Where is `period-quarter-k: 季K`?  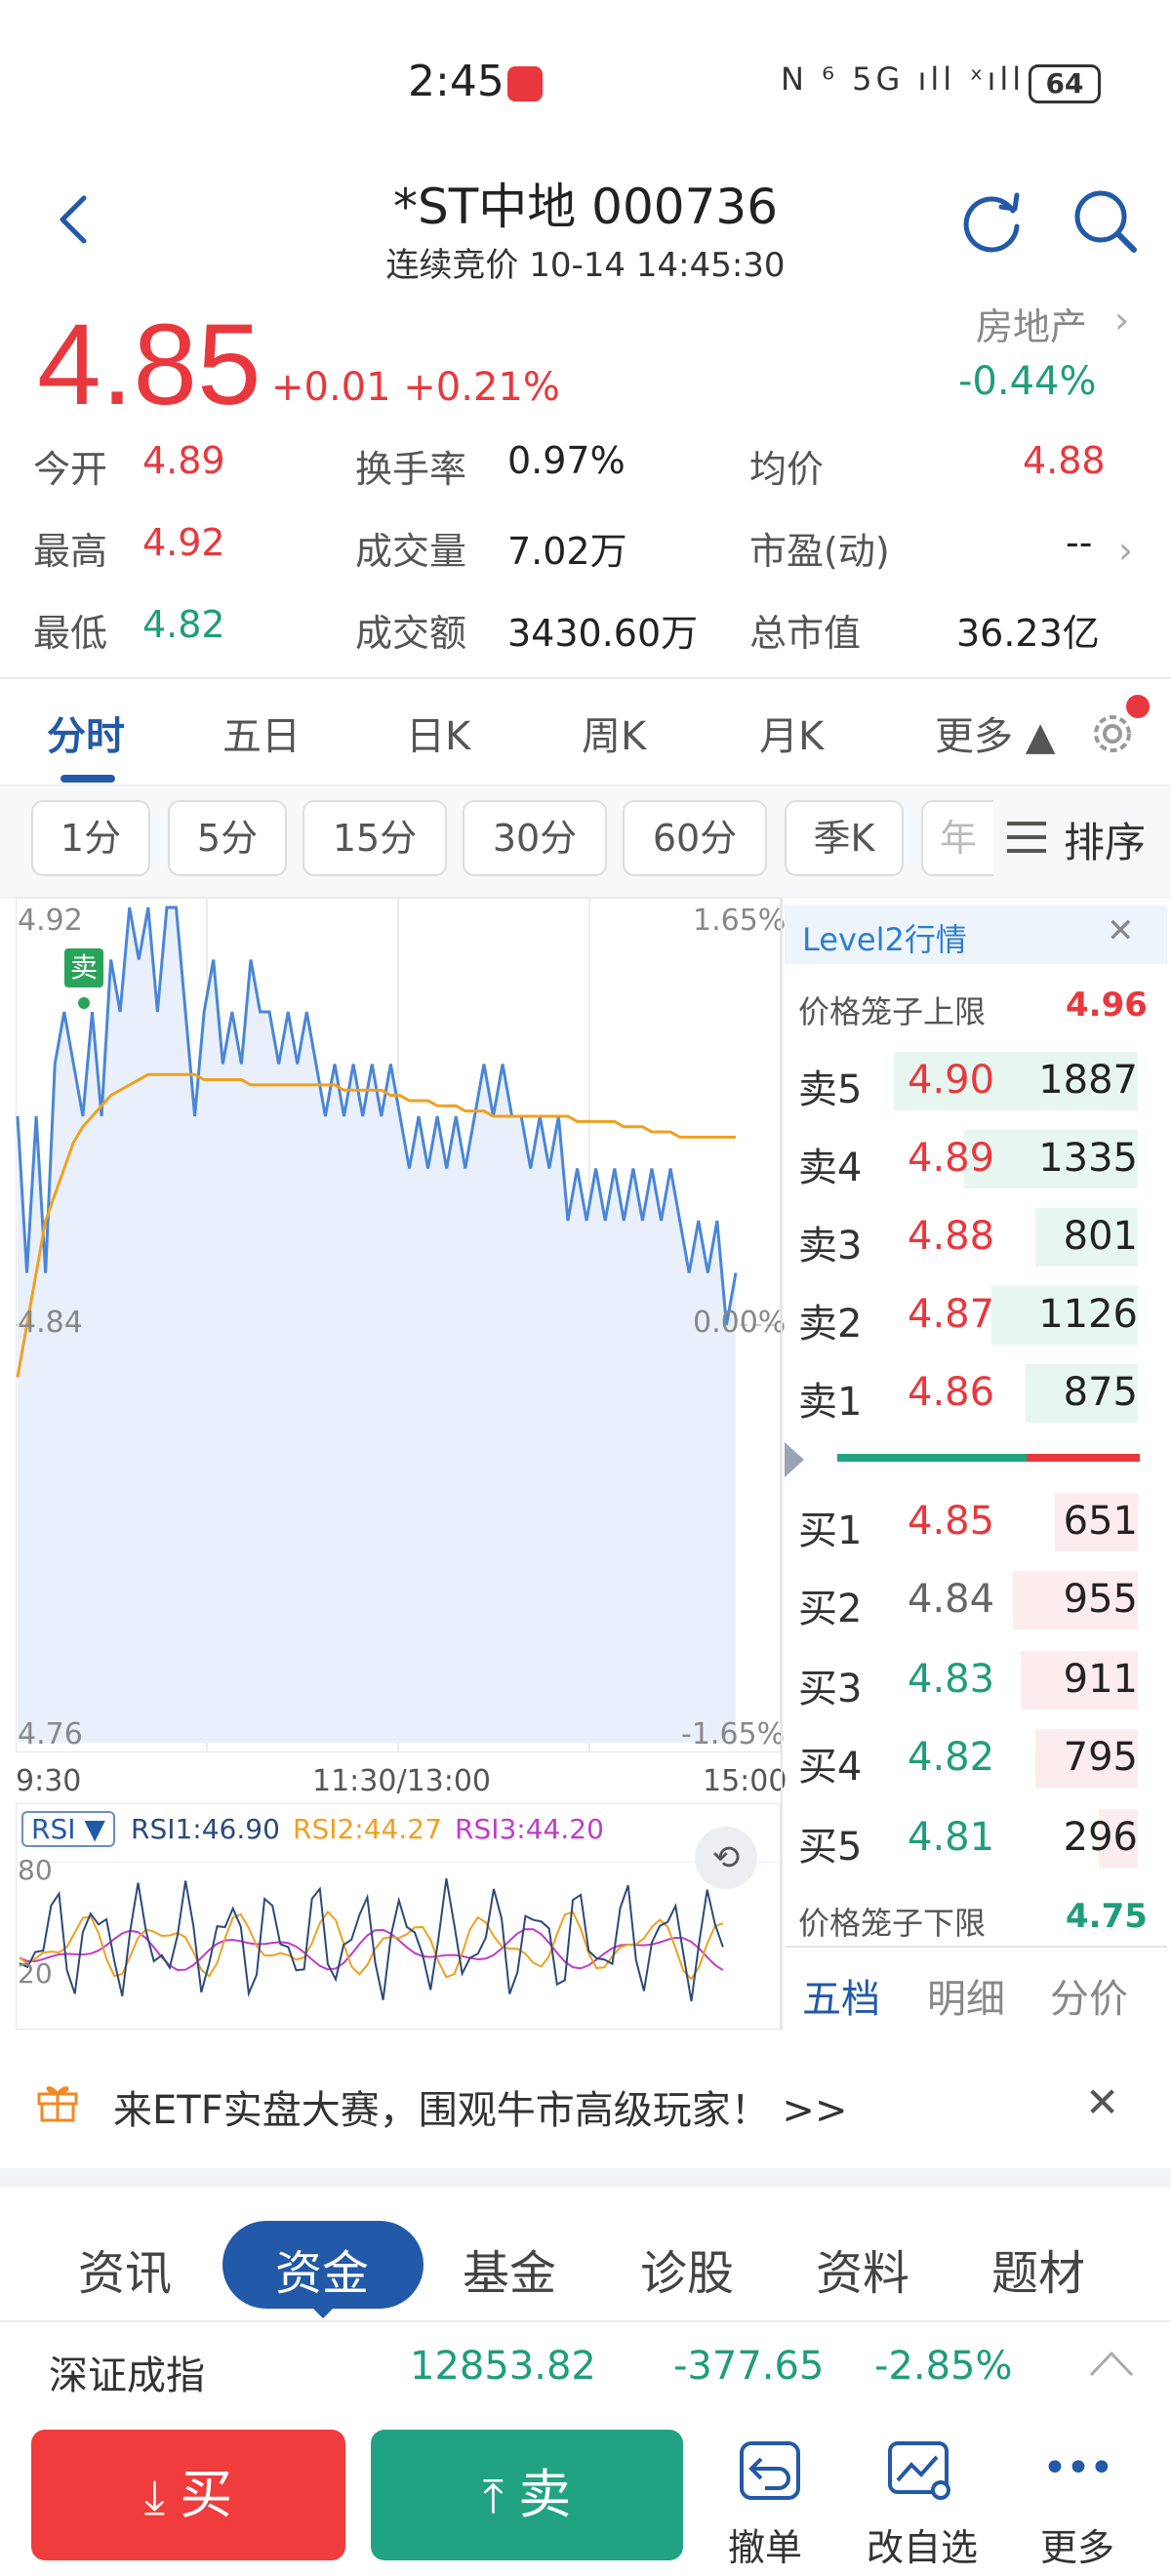
period-quarter-k: 季K is located at coordinates (844, 838).